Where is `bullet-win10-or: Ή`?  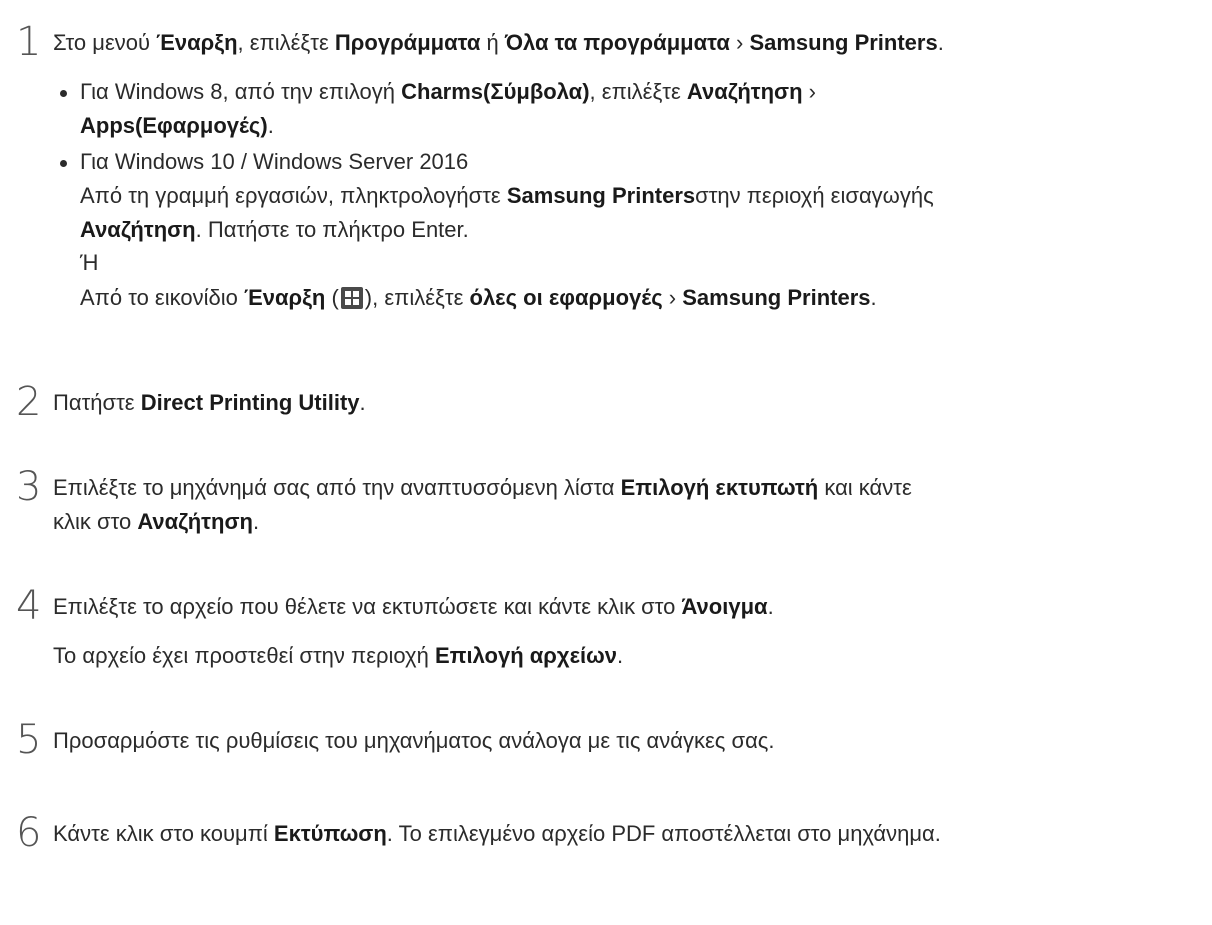
bullet-win10-or: Ή is located at coordinates (89, 262).